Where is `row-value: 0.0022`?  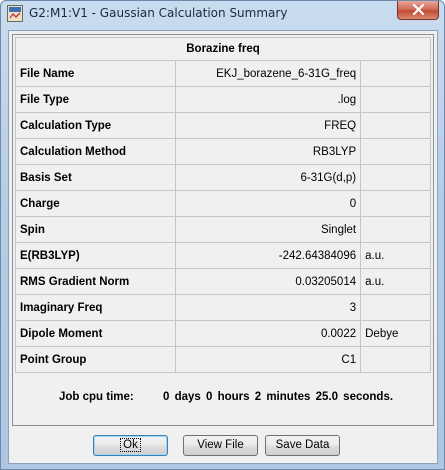
row-value: 0.0022 is located at coordinates (268, 333).